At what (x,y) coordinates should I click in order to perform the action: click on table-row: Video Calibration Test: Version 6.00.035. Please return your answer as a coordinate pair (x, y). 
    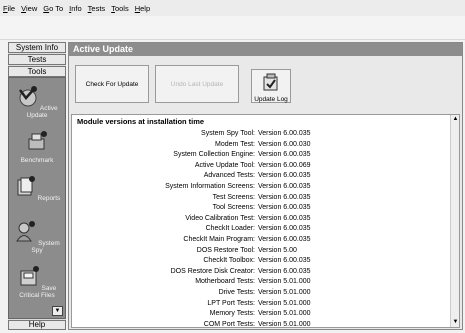
    Looking at the image, I should click on (261, 219).